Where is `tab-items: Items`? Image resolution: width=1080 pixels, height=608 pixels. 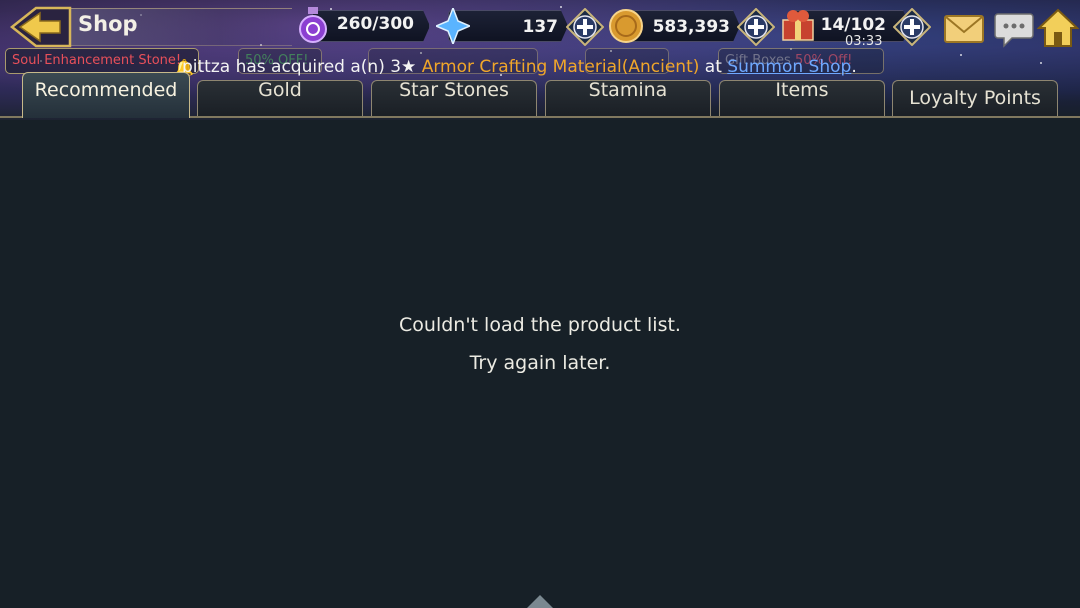 tab-items: Items is located at coordinates (802, 97).